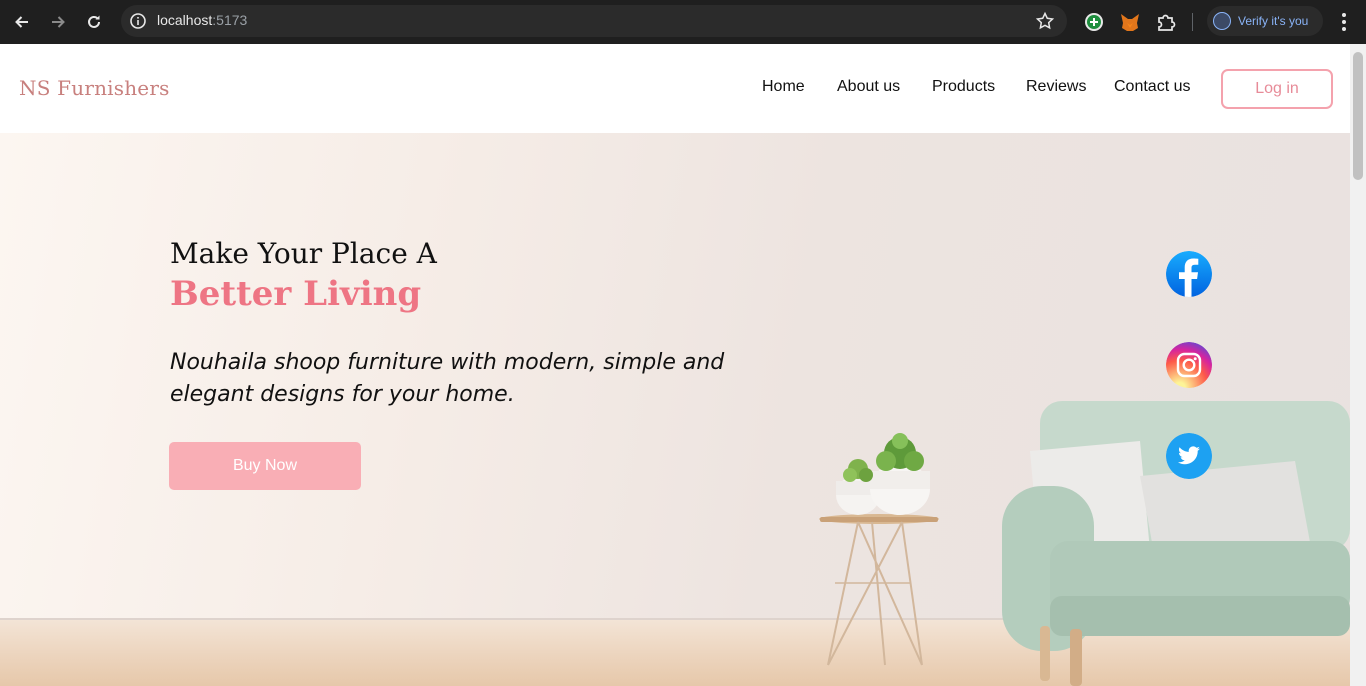 The image size is (1366, 686). What do you see at coordinates (879, 549) in the screenshot?
I see `side-table-illustration` at bounding box center [879, 549].